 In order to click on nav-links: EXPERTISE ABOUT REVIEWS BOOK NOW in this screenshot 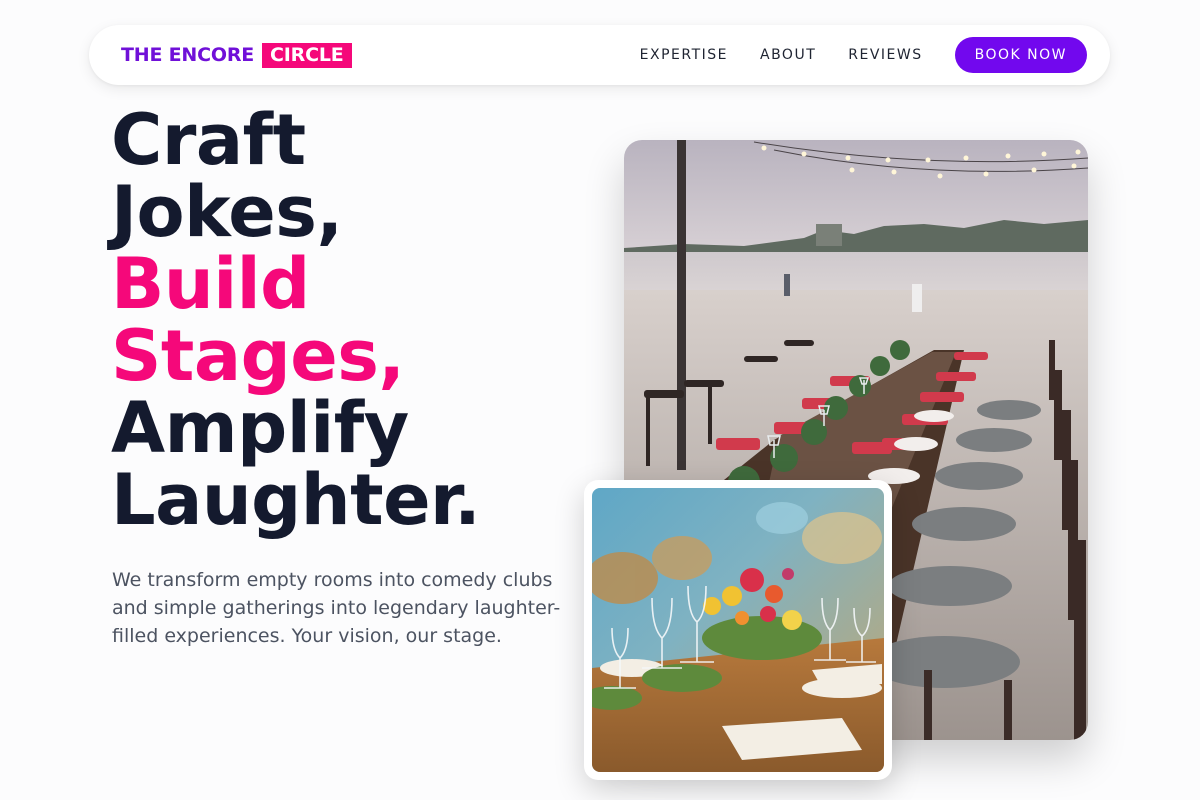, I will do `click(863, 55)`.